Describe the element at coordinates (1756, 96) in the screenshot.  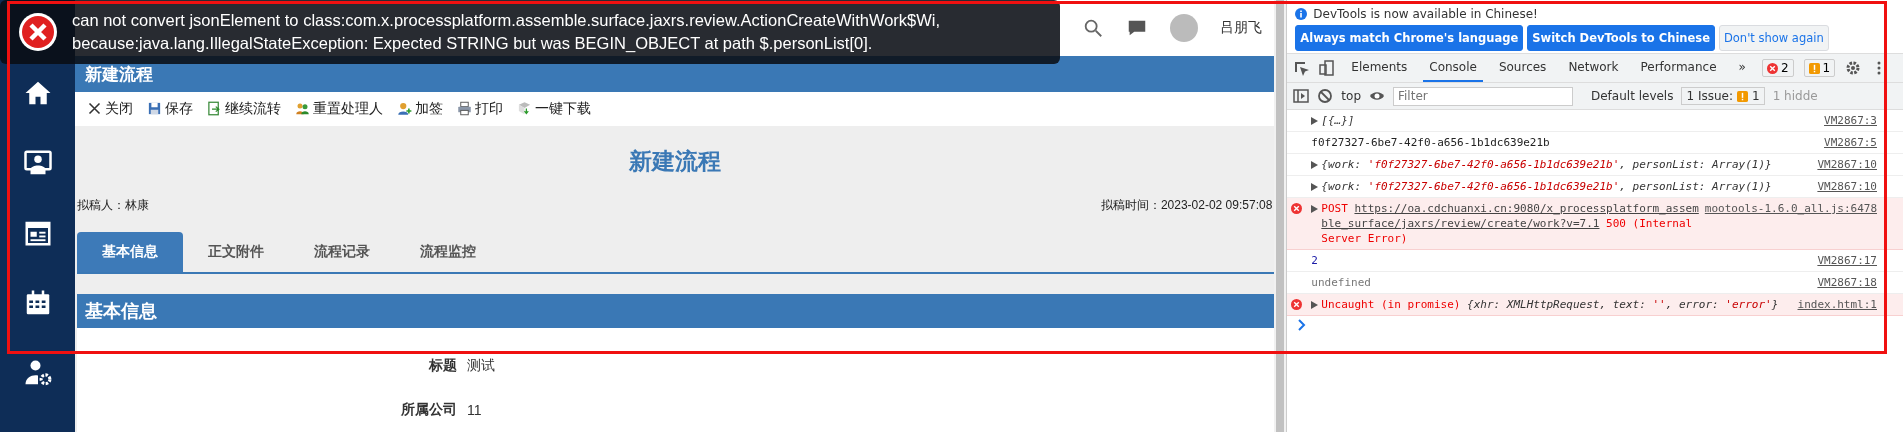
I see `issues-count: 1` at that location.